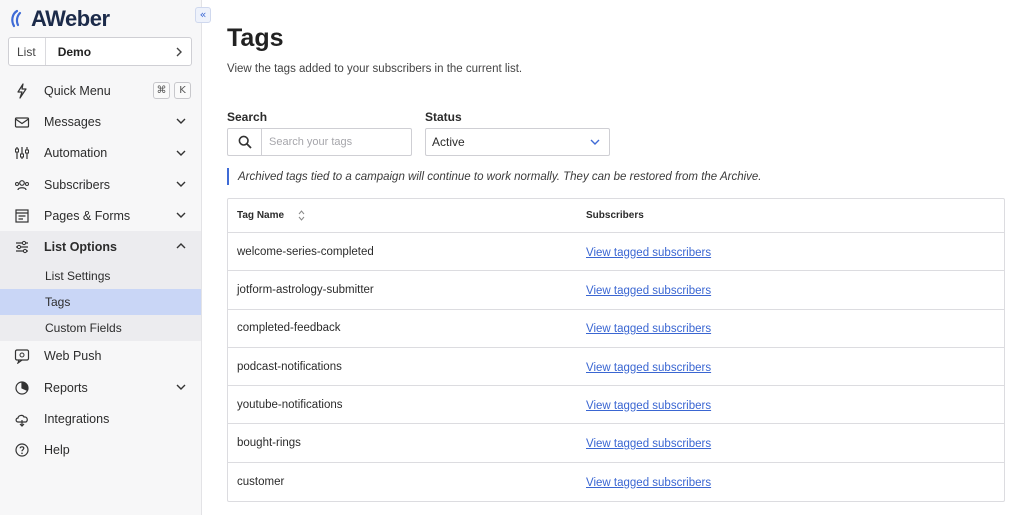  Describe the element at coordinates (443, 117) in the screenshot. I see `status-label: Status` at that location.